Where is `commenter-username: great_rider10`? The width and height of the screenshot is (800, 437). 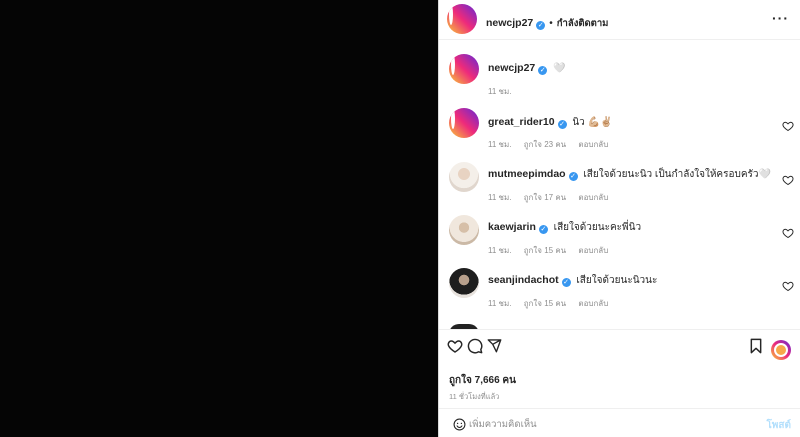 commenter-username: great_rider10 is located at coordinates (521, 122).